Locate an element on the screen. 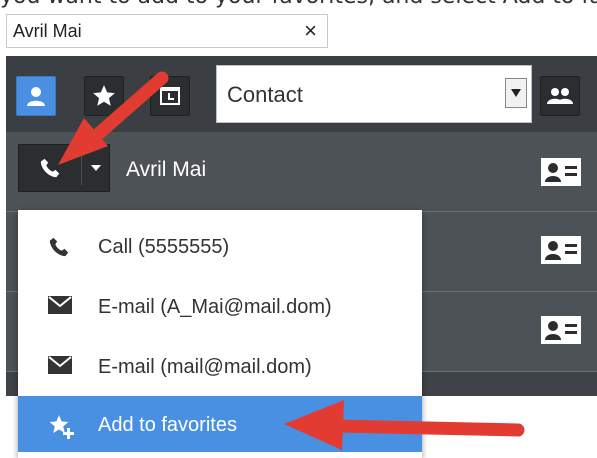 The height and width of the screenshot is (458, 597). call-split-button is located at coordinates (64, 168).